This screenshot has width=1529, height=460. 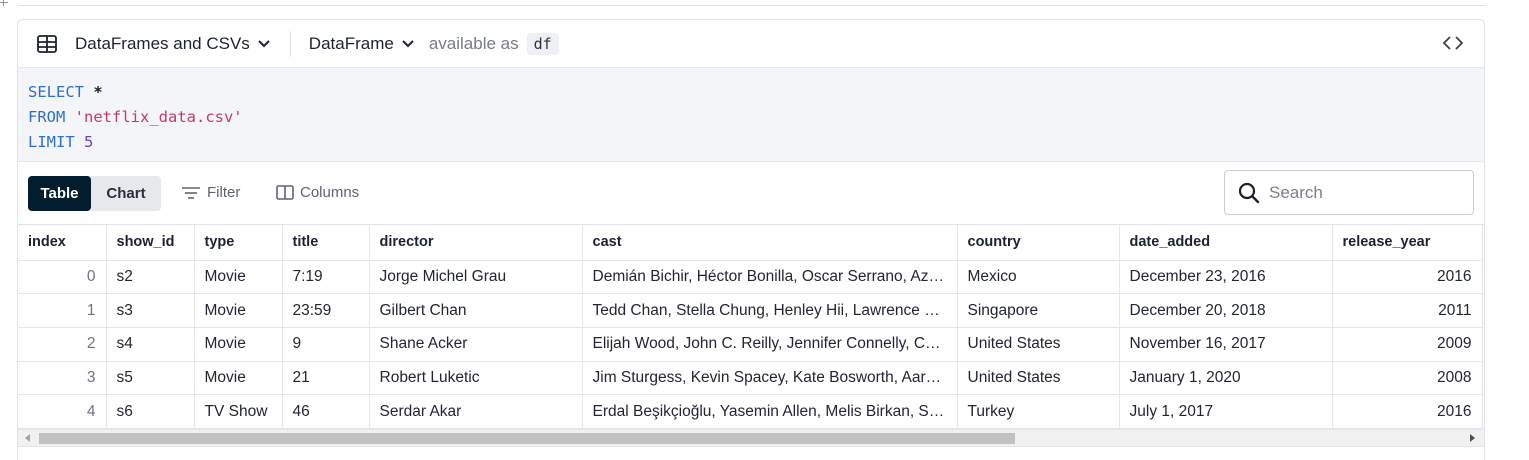 What do you see at coordinates (476, 411) in the screenshot?
I see `table-cell: Serdar Akar` at bounding box center [476, 411].